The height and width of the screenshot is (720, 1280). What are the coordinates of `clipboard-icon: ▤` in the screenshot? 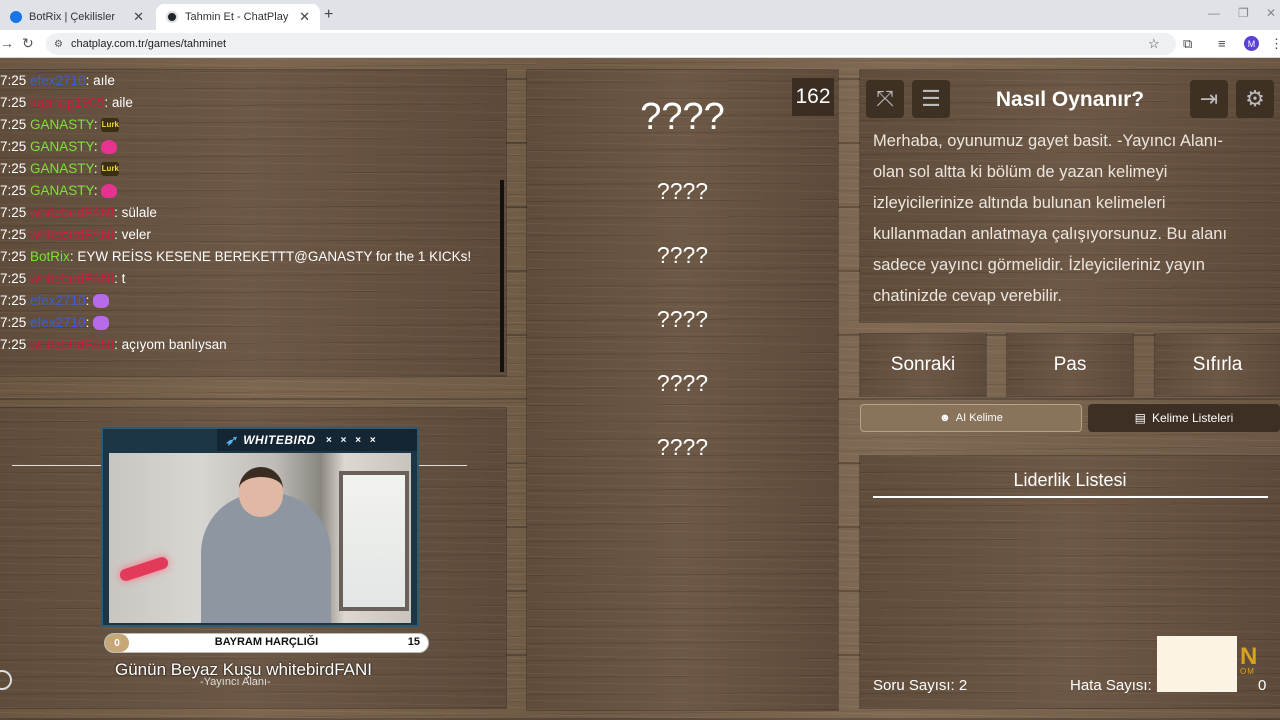 It's located at (1140, 418).